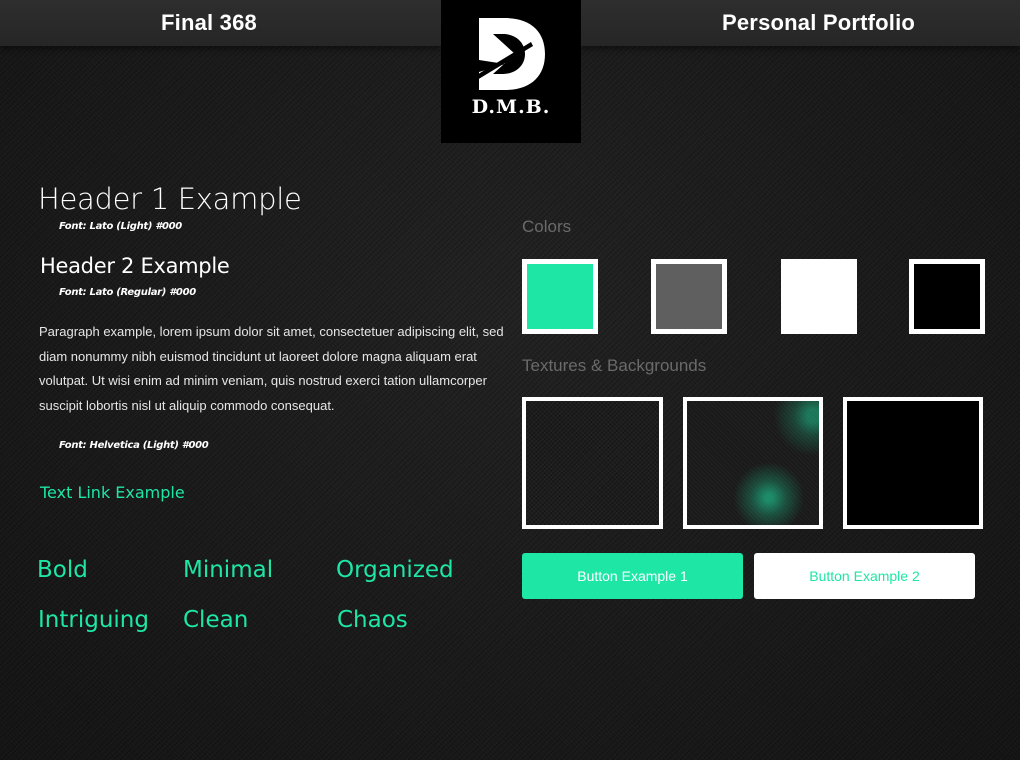  I want to click on color-swatch-white, so click(819, 296).